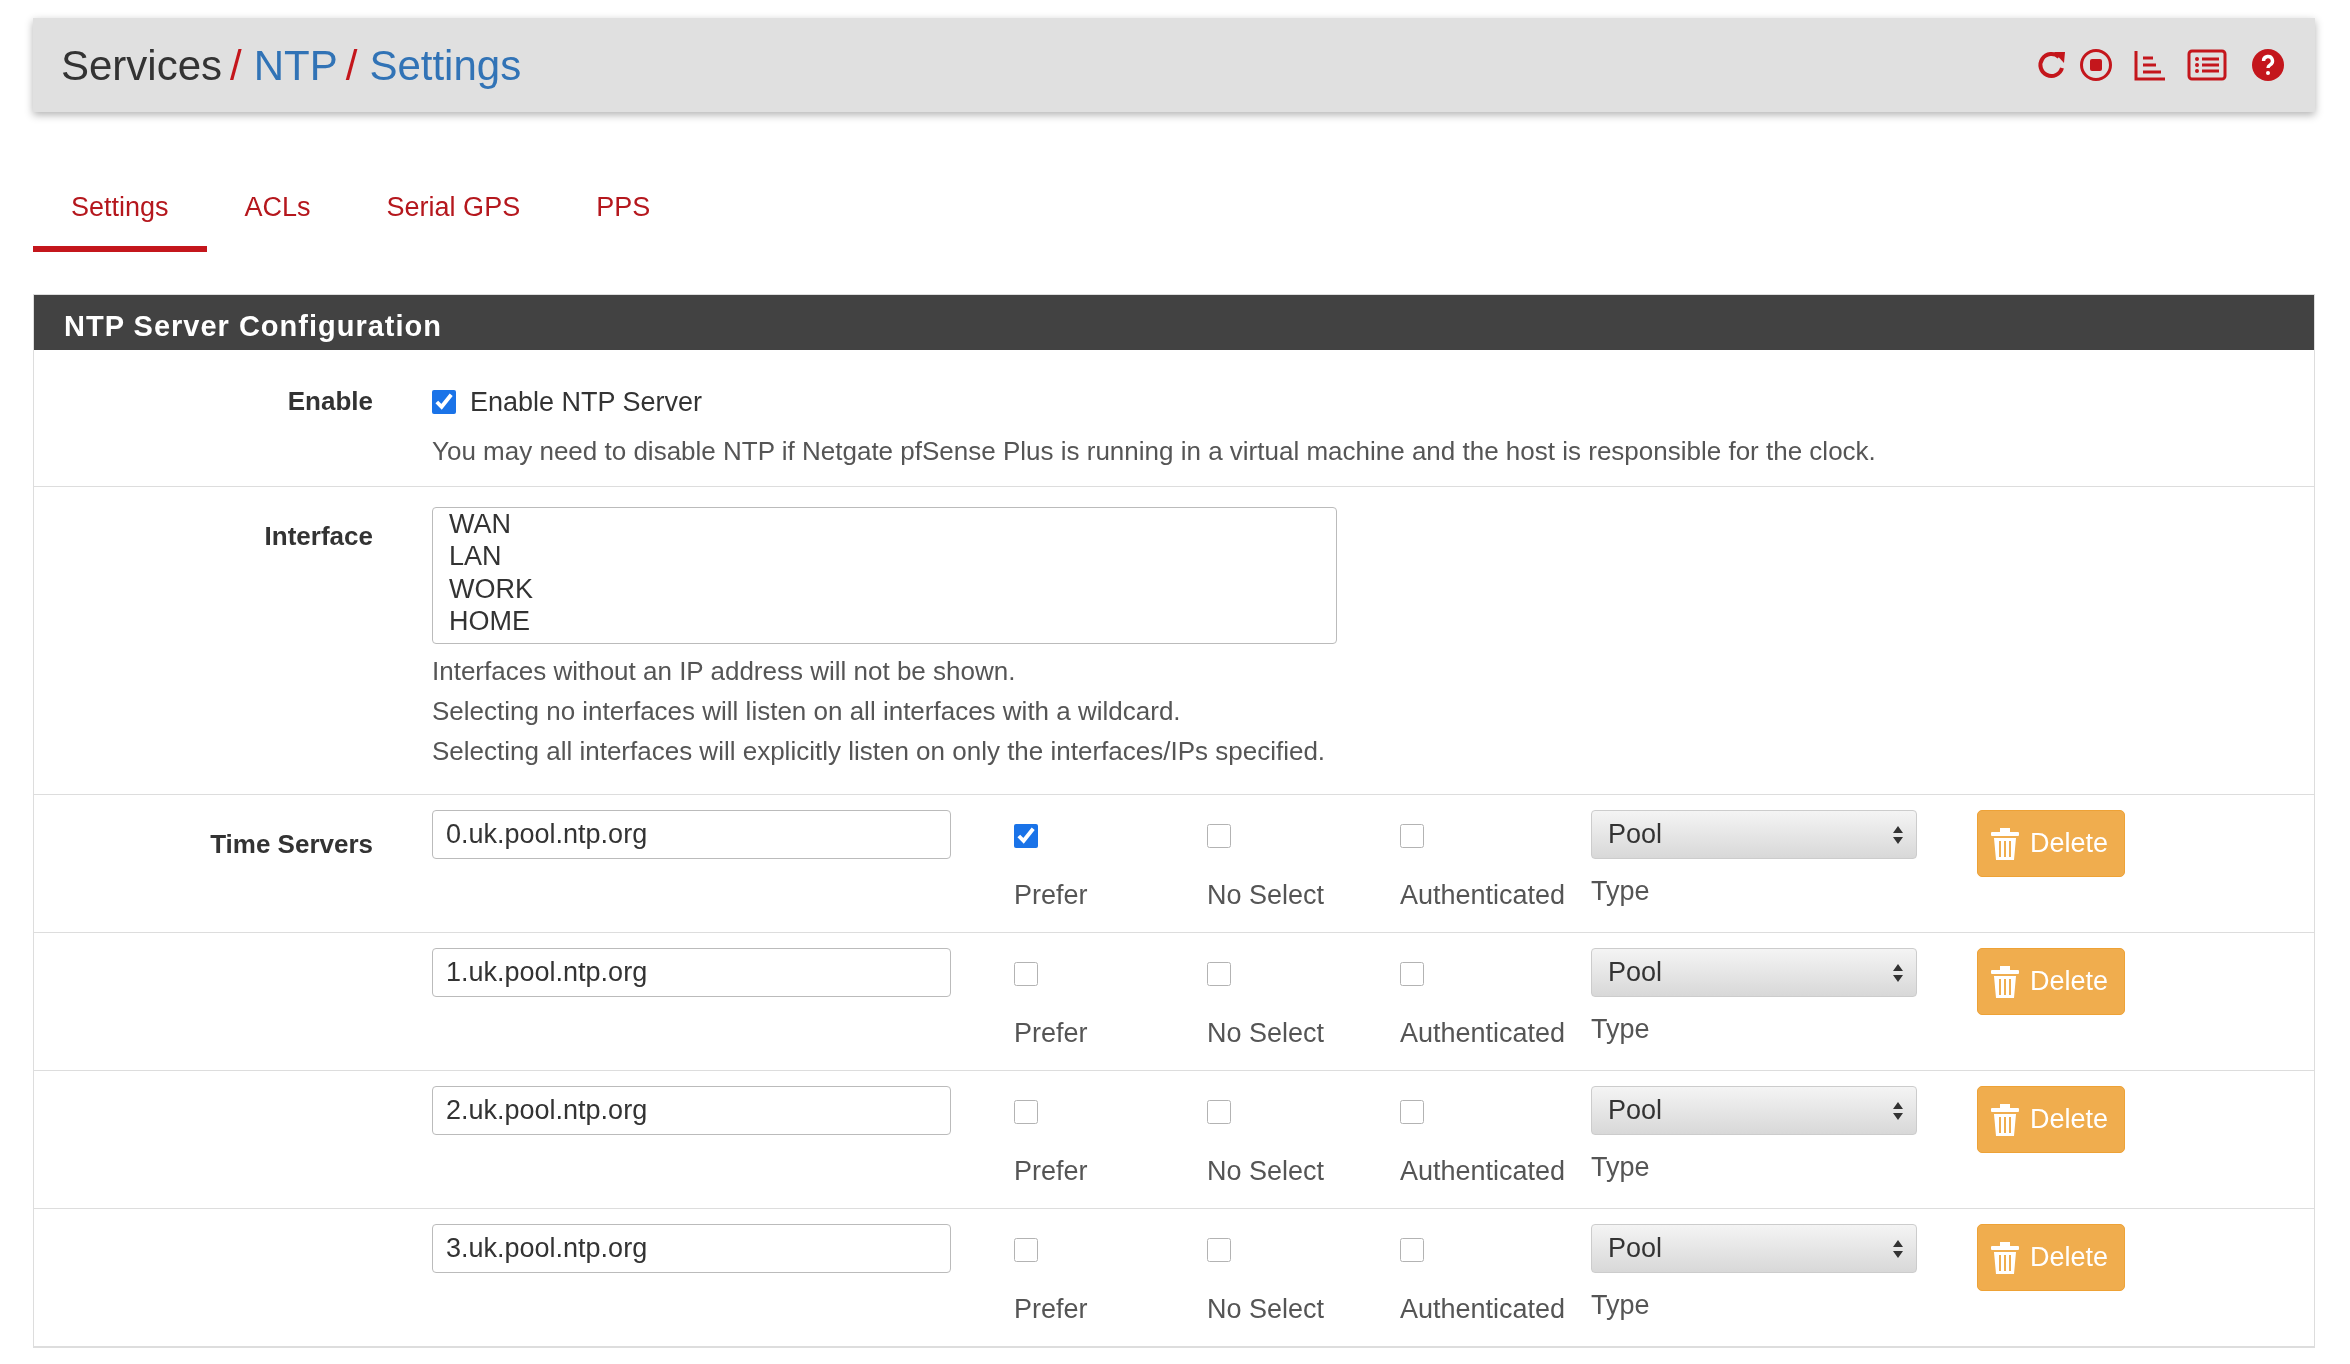  Describe the element at coordinates (318, 536) in the screenshot. I see `field-label: Interface` at that location.